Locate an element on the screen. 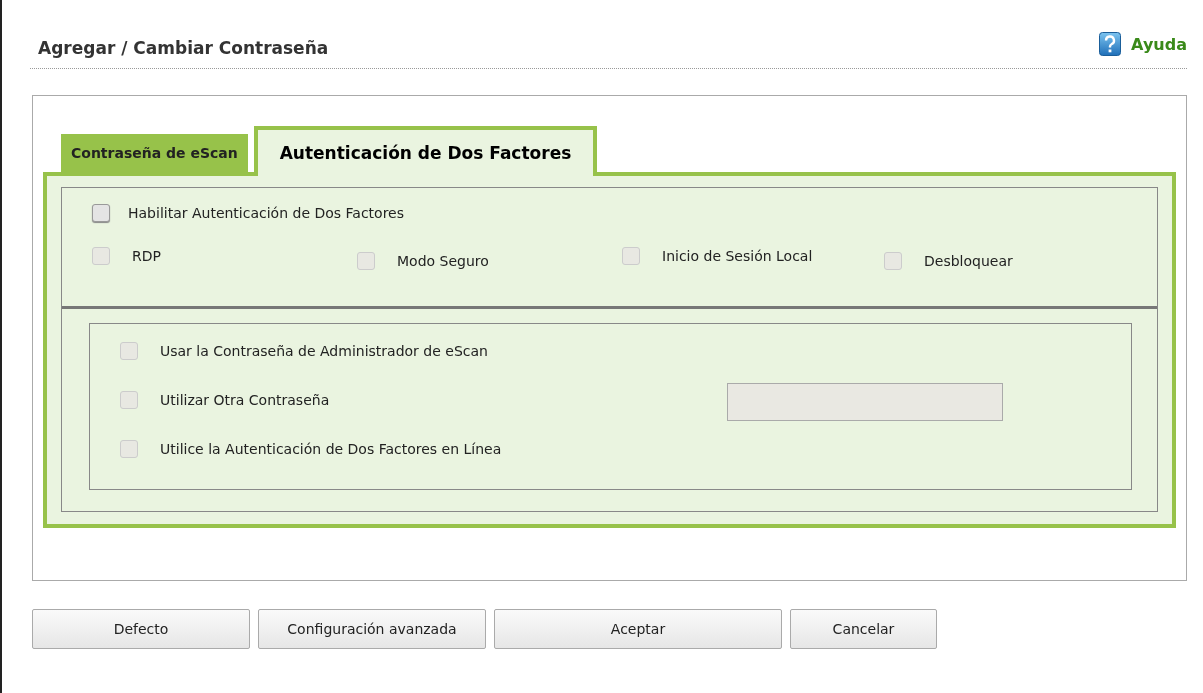 The image size is (1203, 693). dialog-button: Aceptar is located at coordinates (638, 629).